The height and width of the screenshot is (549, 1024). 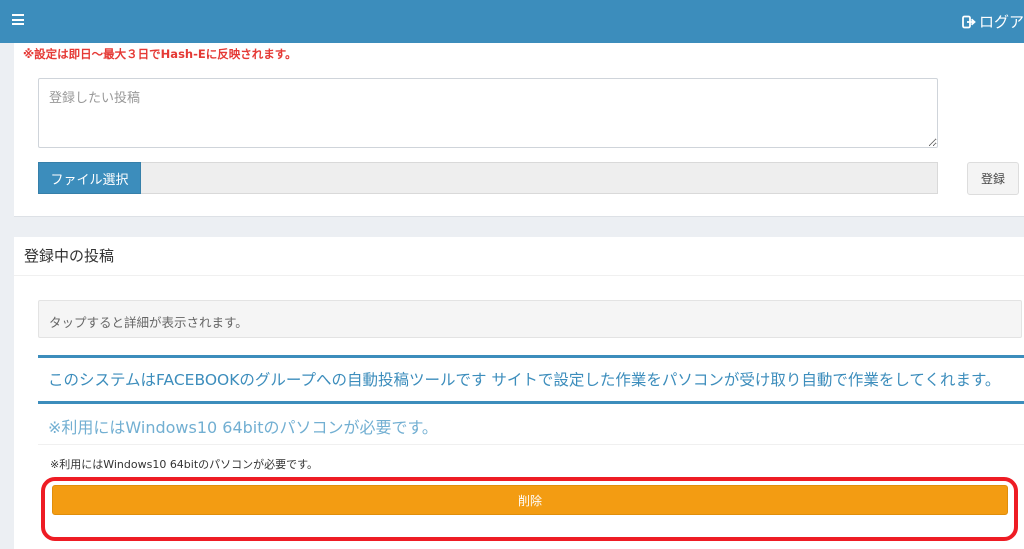 What do you see at coordinates (488, 113) in the screenshot?
I see `post-textarea` at bounding box center [488, 113].